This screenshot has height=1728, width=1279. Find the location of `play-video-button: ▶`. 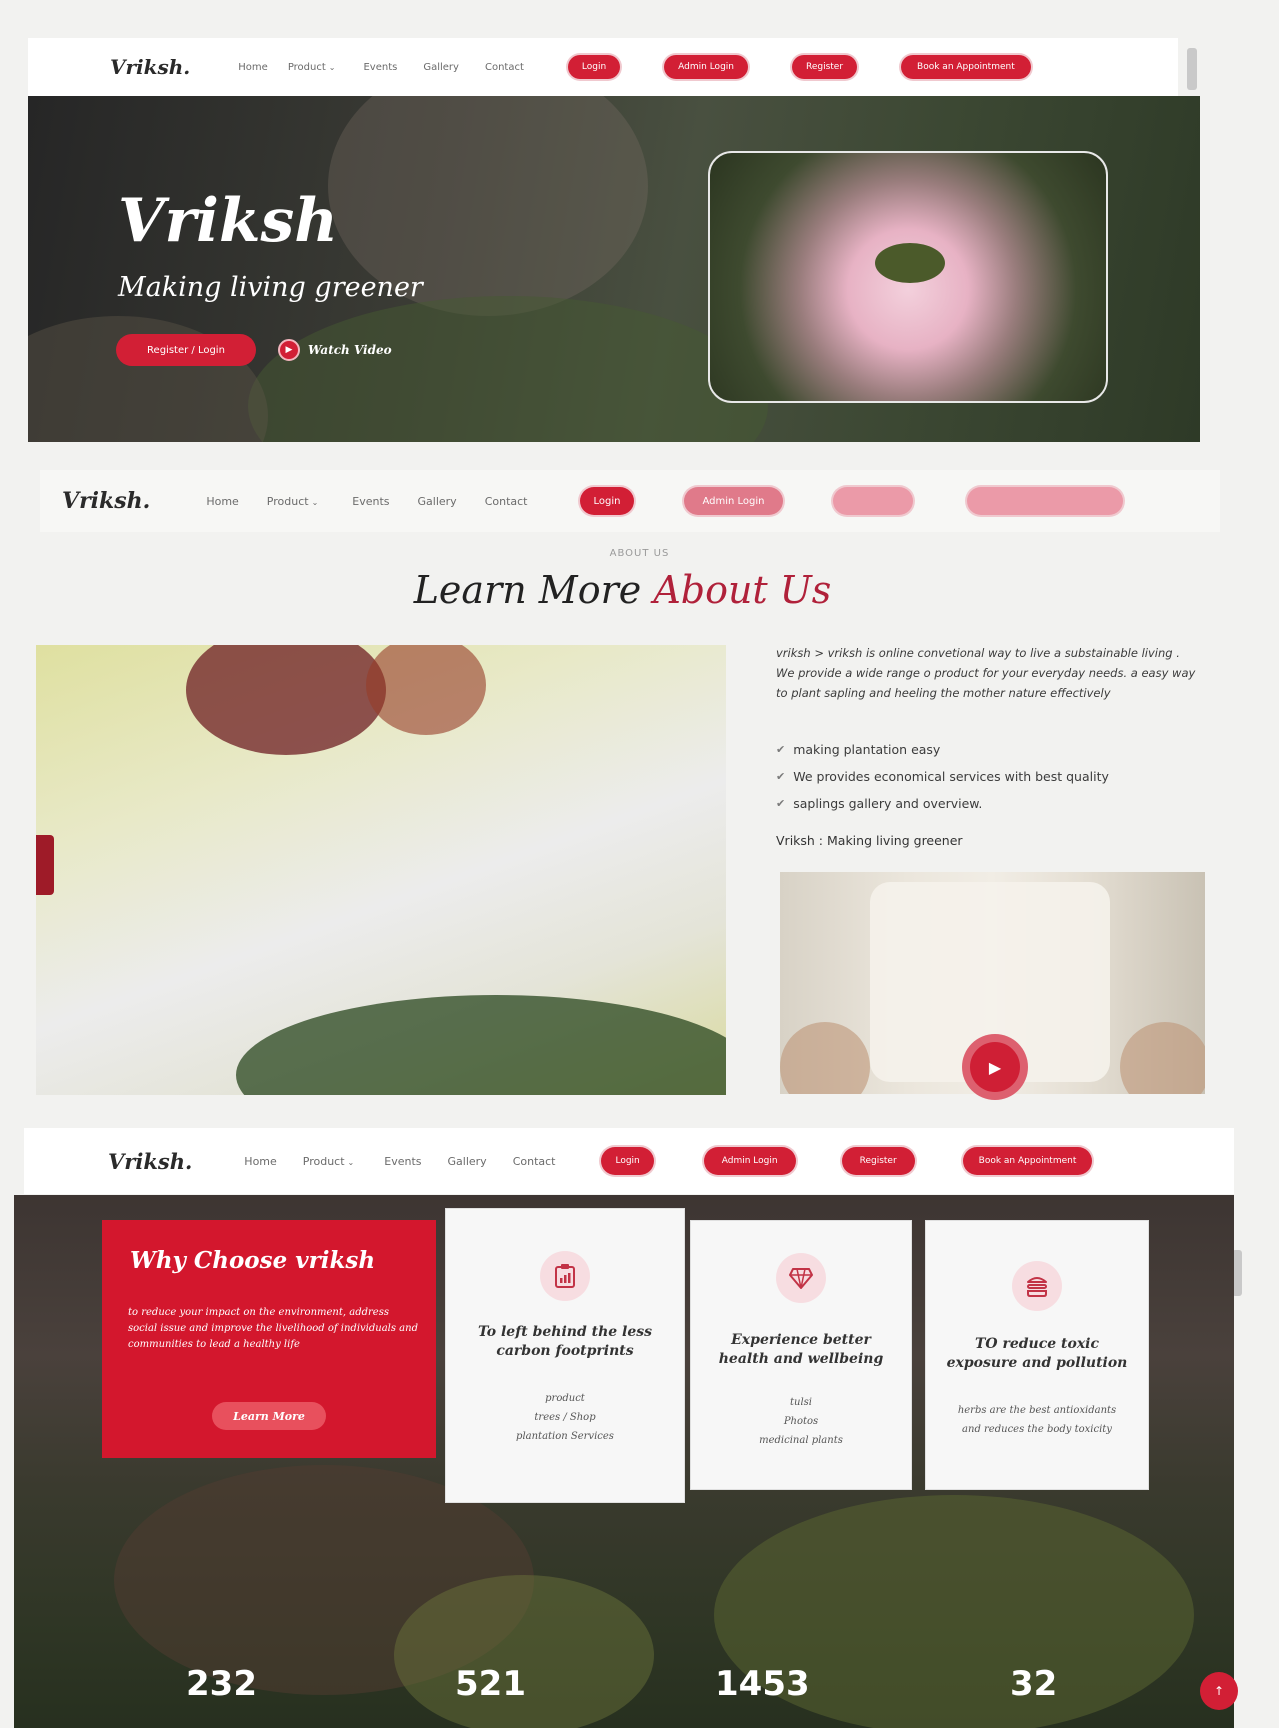

play-video-button: ▶ is located at coordinates (995, 1067).